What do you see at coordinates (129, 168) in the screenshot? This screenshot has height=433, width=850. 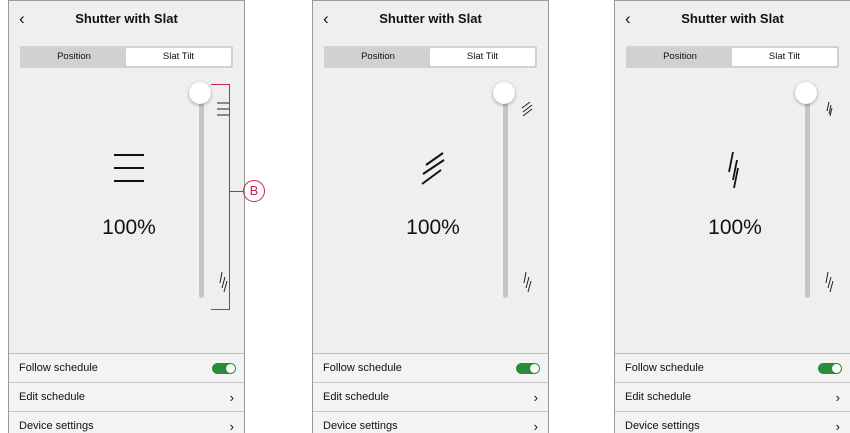 I see `slat-horizontal-icon` at bounding box center [129, 168].